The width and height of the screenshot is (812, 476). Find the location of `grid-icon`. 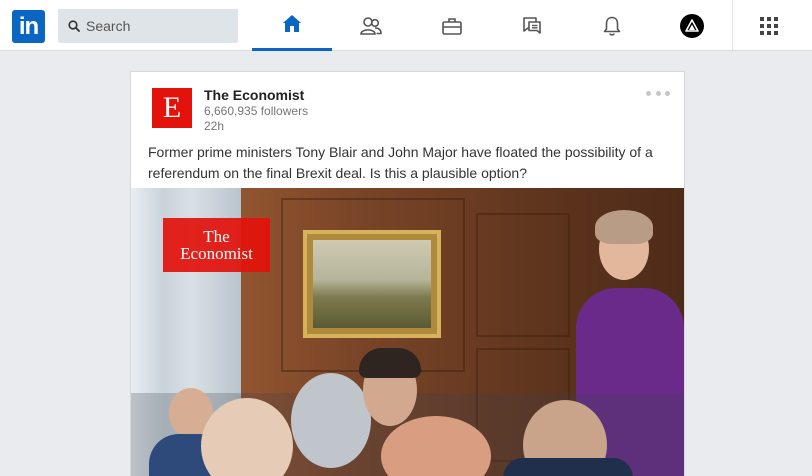

grid-icon is located at coordinates (769, 25).